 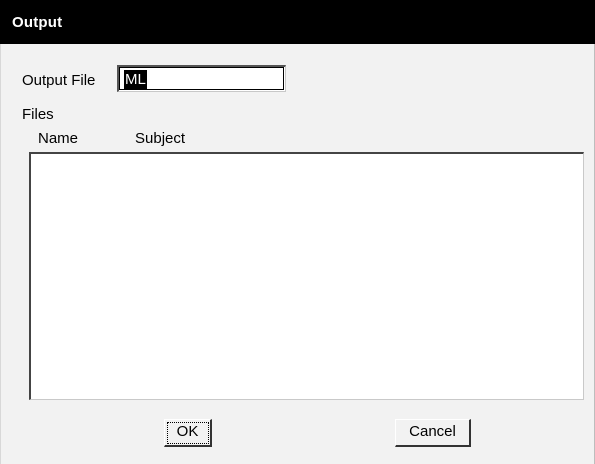 I want to click on window-title: Output, so click(x=37, y=22).